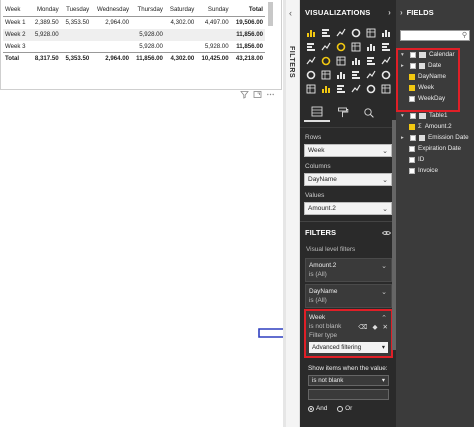 The image size is (474, 427). Describe the element at coordinates (435, 35) in the screenshot. I see `fields-search-input: ⚲` at that location.